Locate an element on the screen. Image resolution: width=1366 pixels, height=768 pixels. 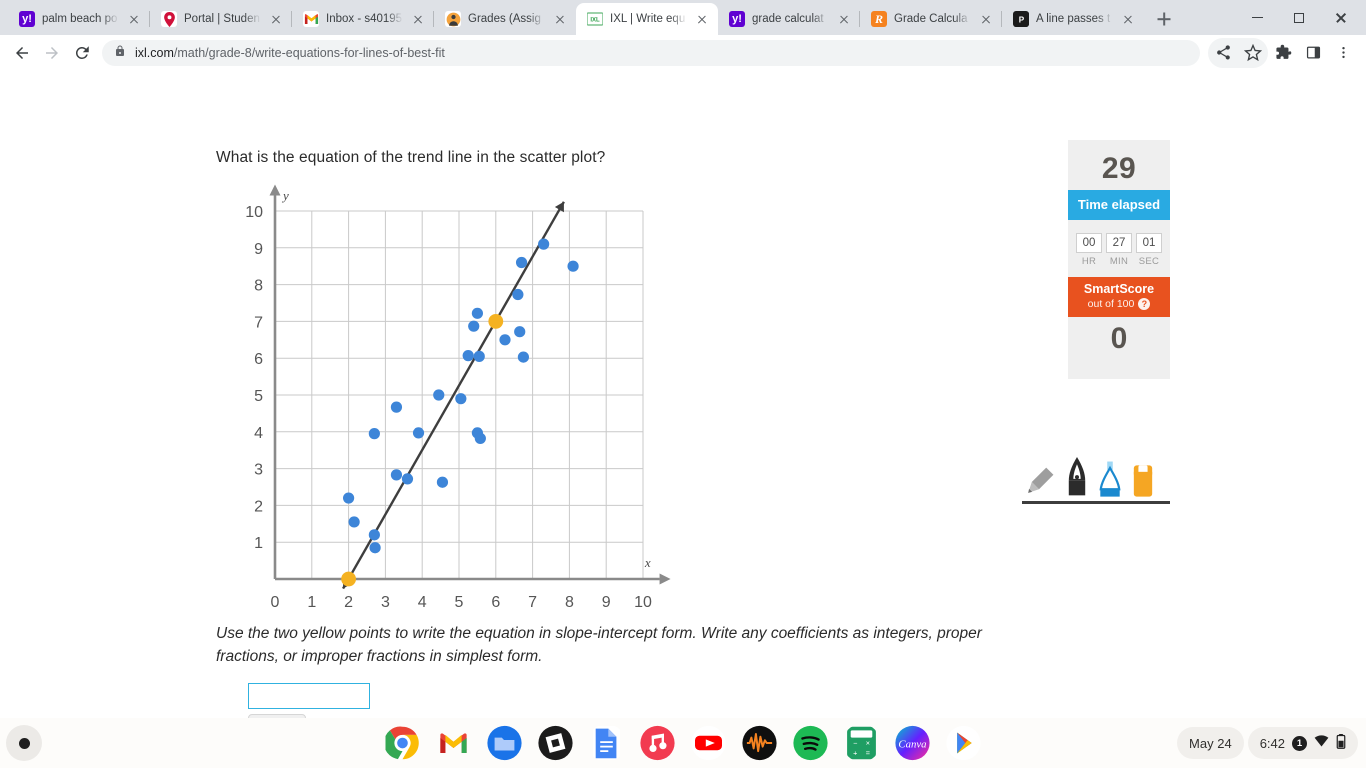
lock-icon is located at coordinates (120, 53).